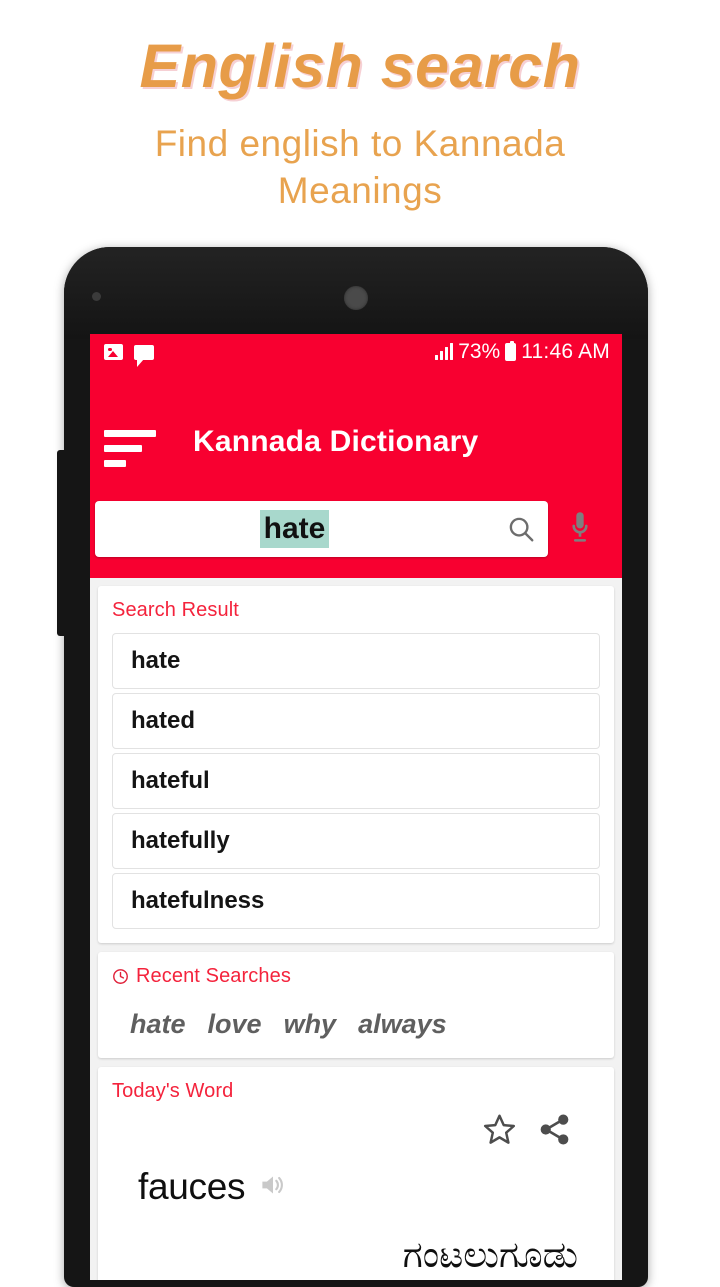  What do you see at coordinates (356, 976) in the screenshot?
I see `recent-searches-label: Recent Searches` at bounding box center [356, 976].